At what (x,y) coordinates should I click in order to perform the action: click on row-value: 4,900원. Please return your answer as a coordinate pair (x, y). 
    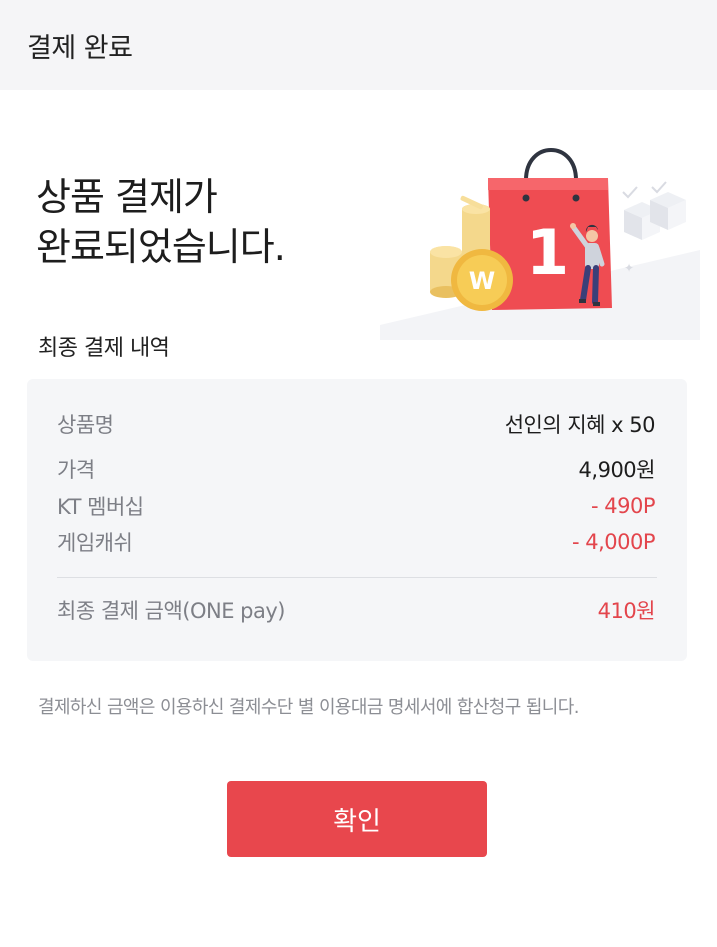
    Looking at the image, I should click on (617, 470).